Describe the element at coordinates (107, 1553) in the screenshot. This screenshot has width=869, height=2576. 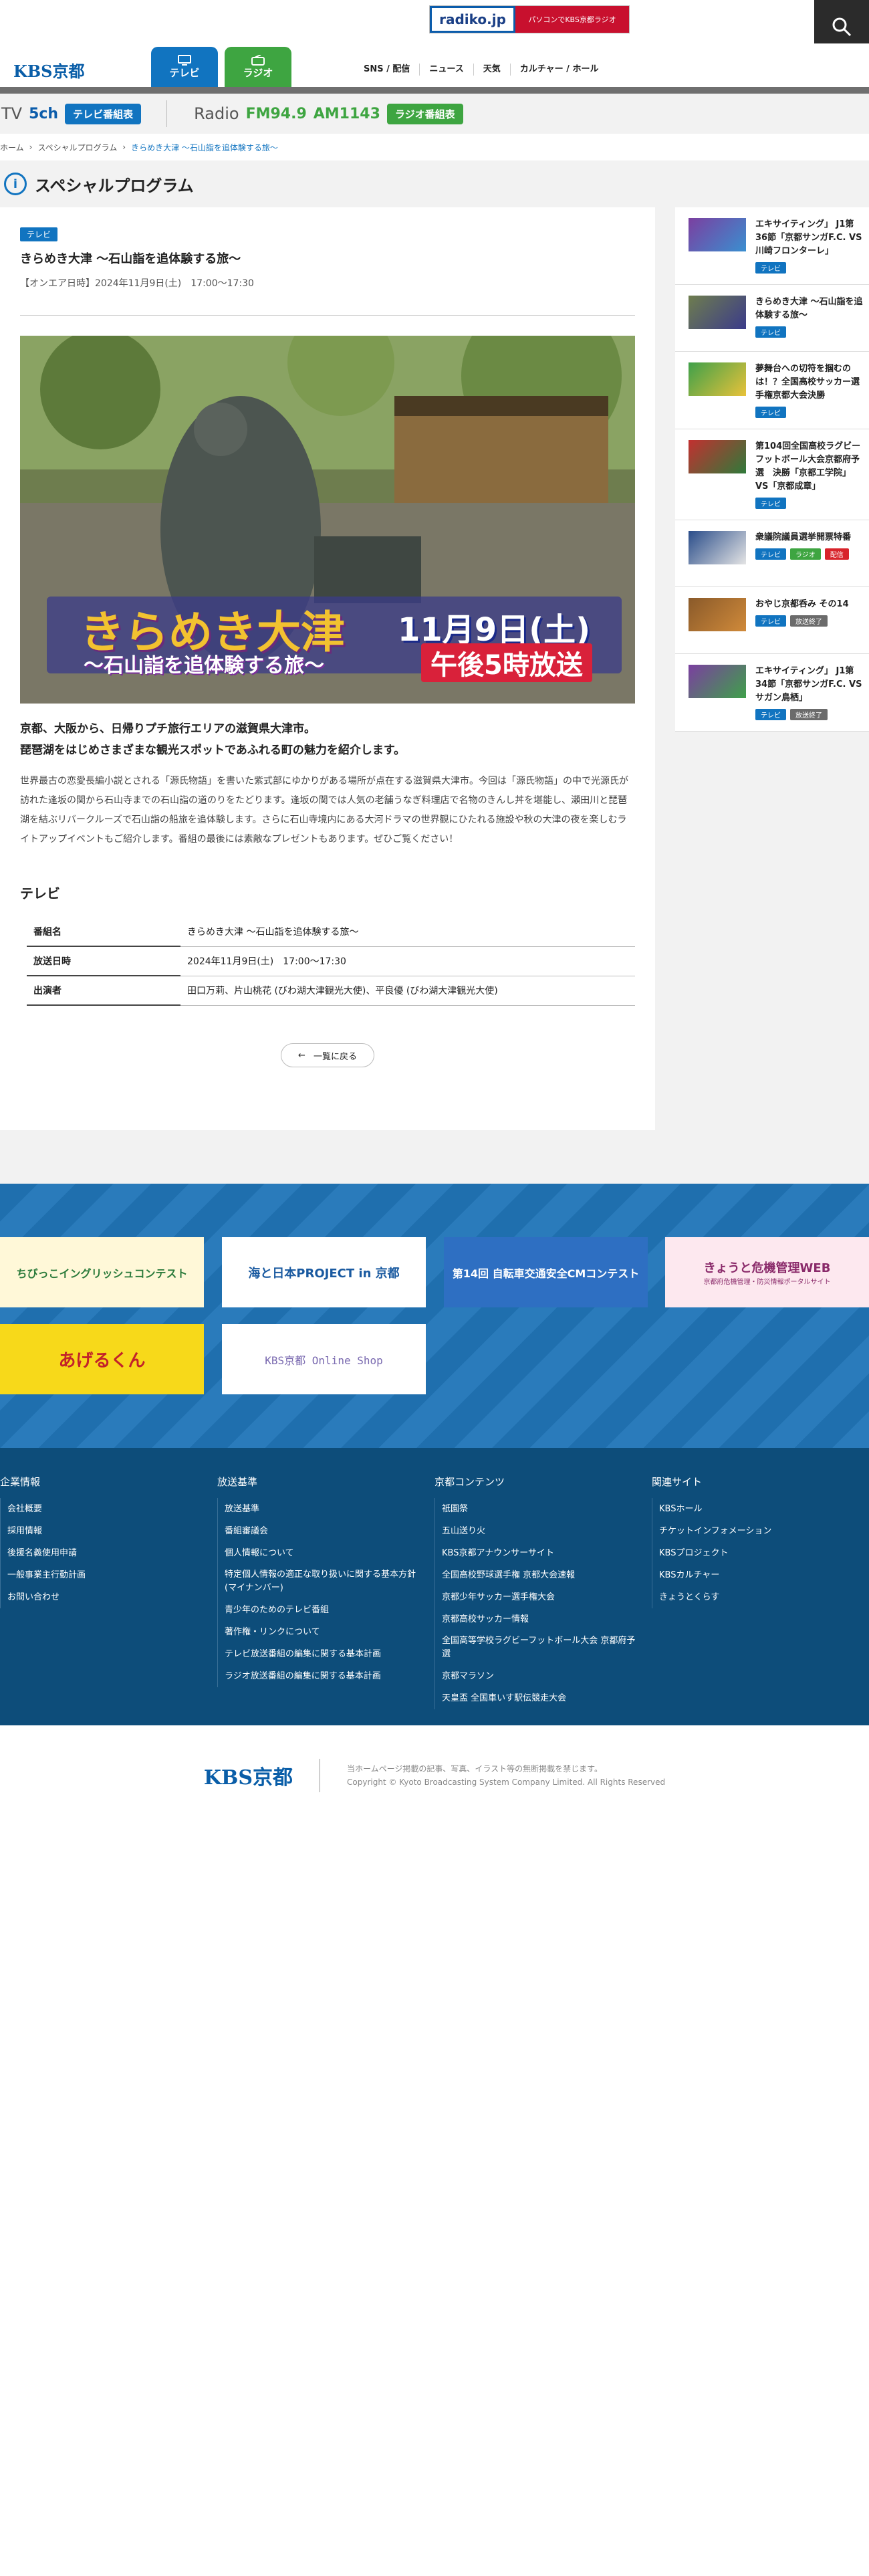
I see `footer-link: 後援名義使用申請` at that location.